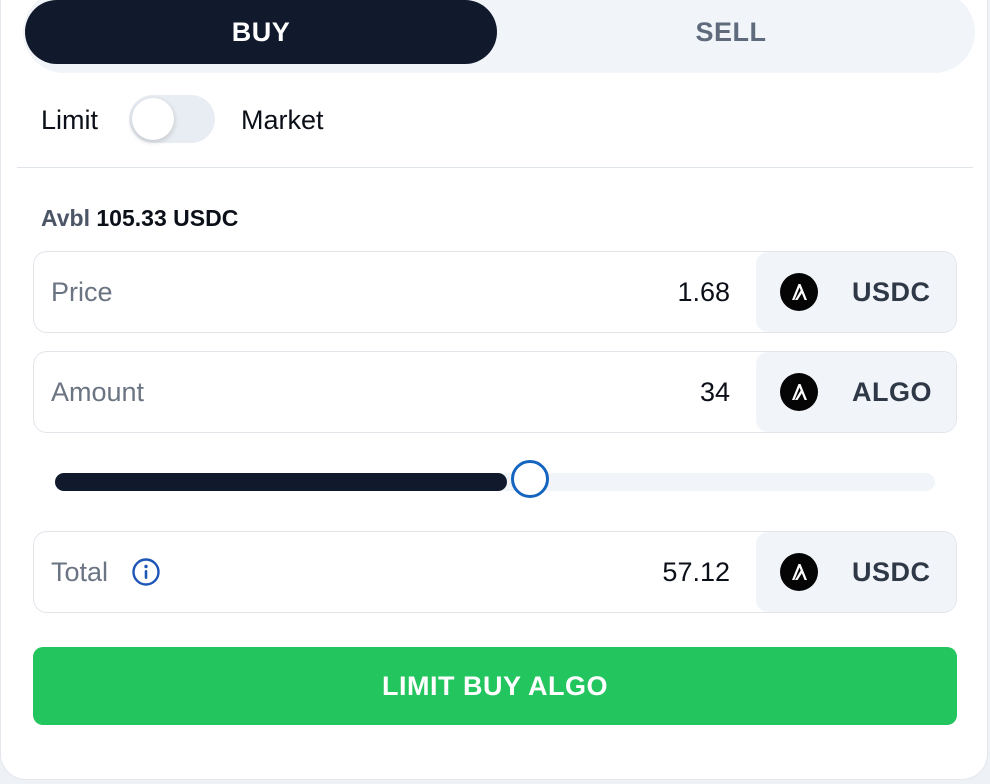 This screenshot has height=784, width=990. Describe the element at coordinates (281, 482) in the screenshot. I see `slider-fill` at that location.